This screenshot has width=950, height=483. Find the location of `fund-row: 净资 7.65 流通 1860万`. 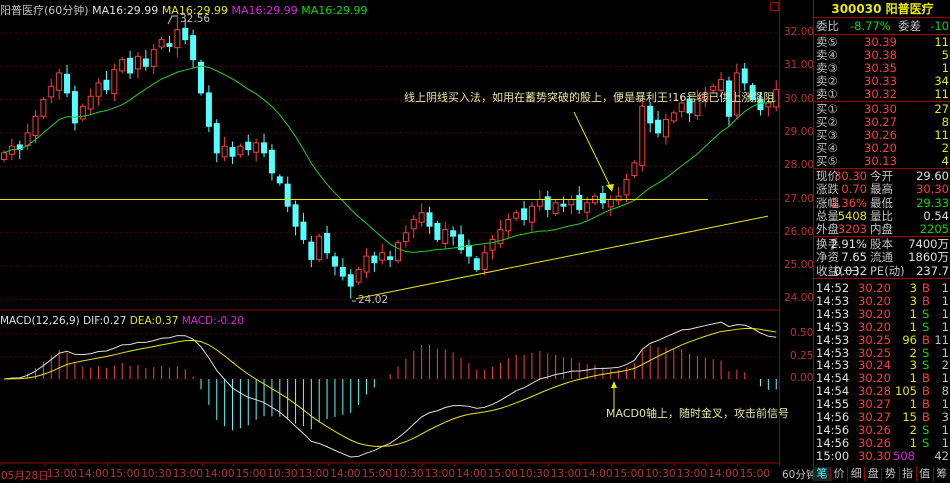

fund-row: 净资 7.65 流通 1860万 is located at coordinates (882, 257).